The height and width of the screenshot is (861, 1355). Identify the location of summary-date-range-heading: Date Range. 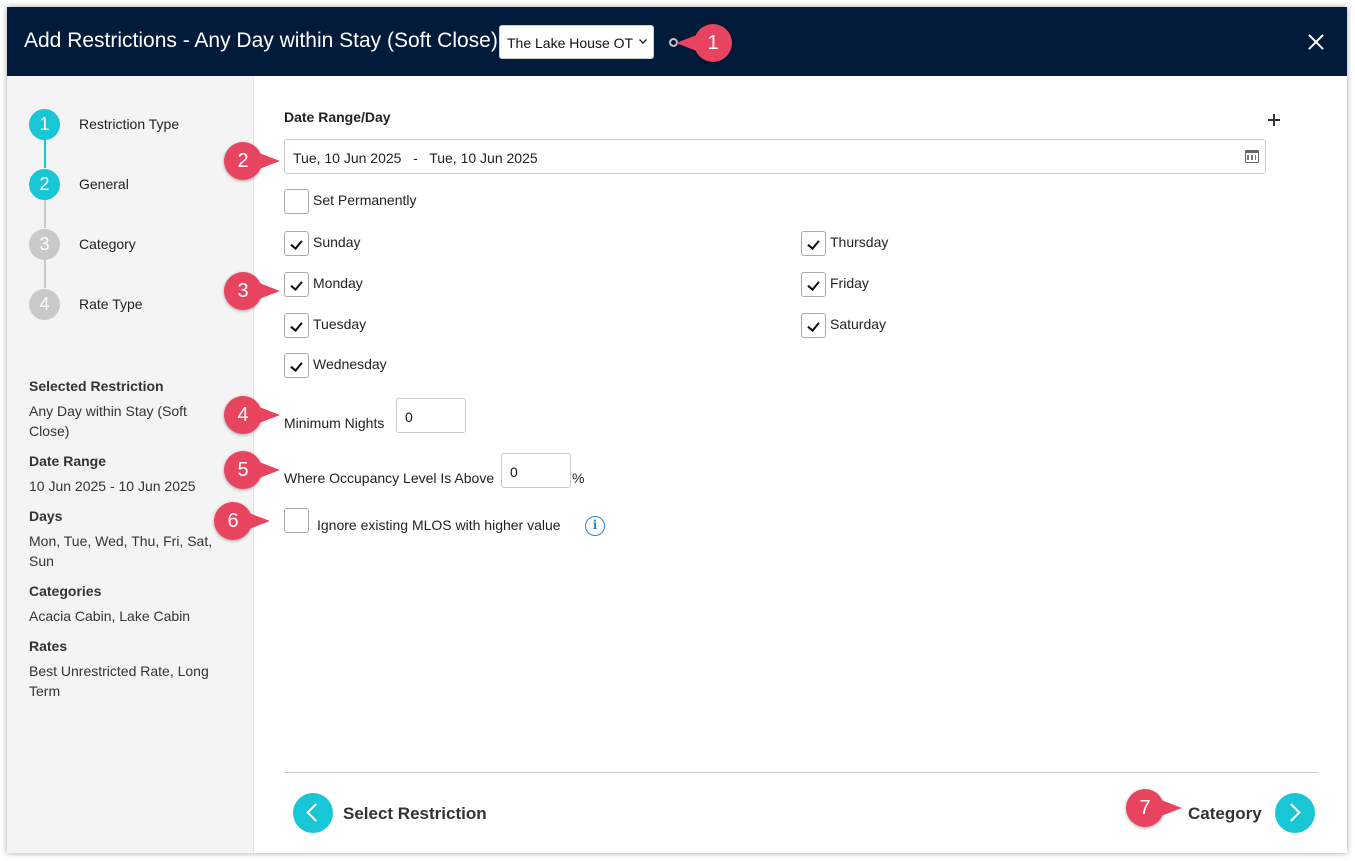
(68, 461).